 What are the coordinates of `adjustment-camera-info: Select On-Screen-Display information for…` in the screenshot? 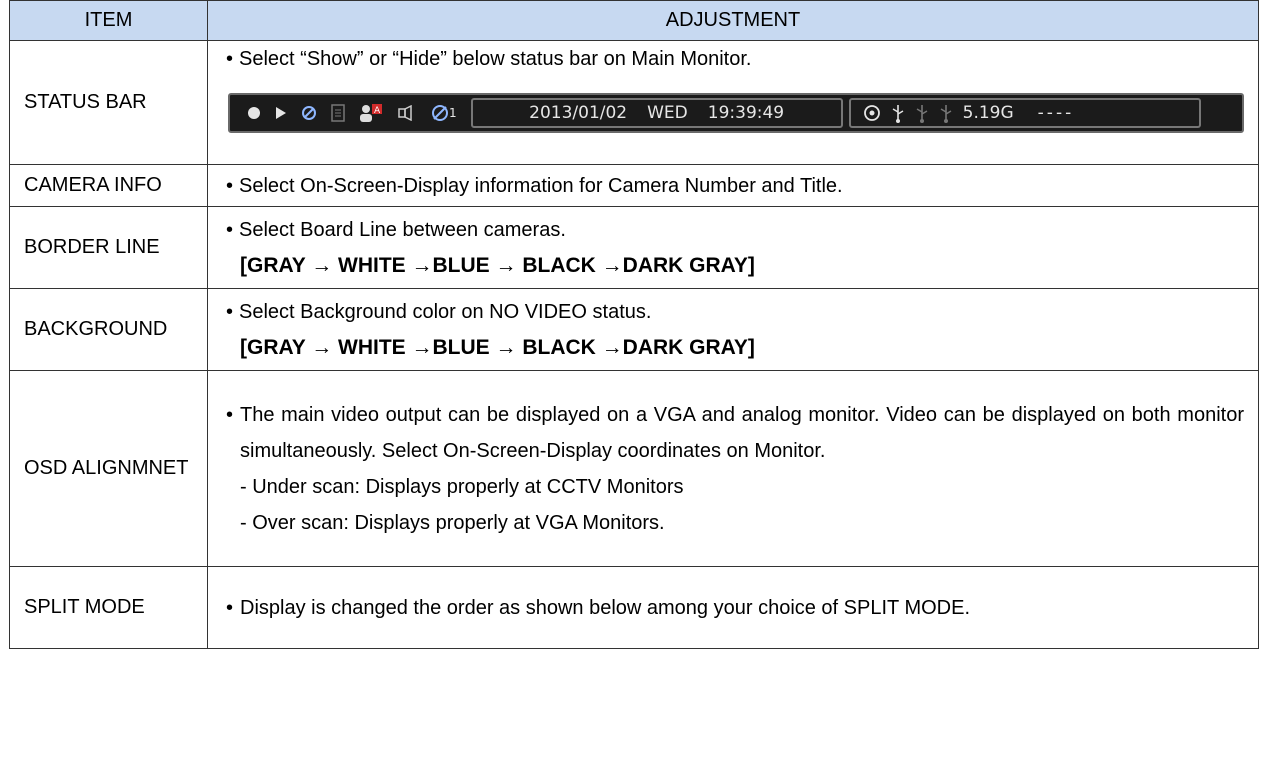 It's located at (733, 185).